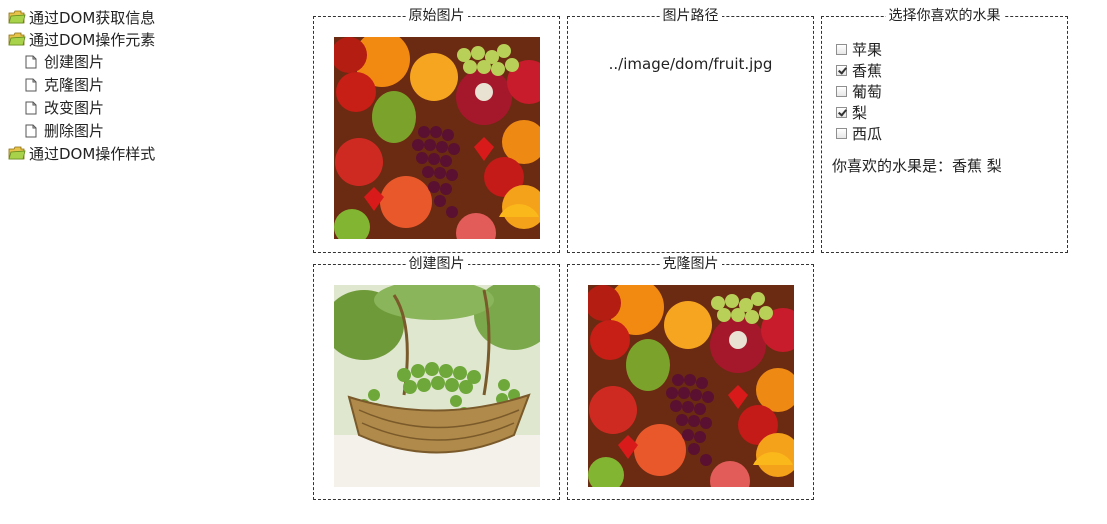 This screenshot has height=524, width=1107. I want to click on panel-legend-text: 图片路径, so click(690, 16).